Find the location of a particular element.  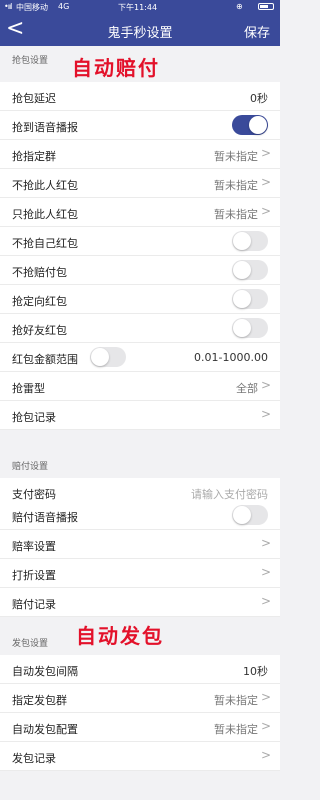

row-label: 只抢此人红包 is located at coordinates (45, 214).